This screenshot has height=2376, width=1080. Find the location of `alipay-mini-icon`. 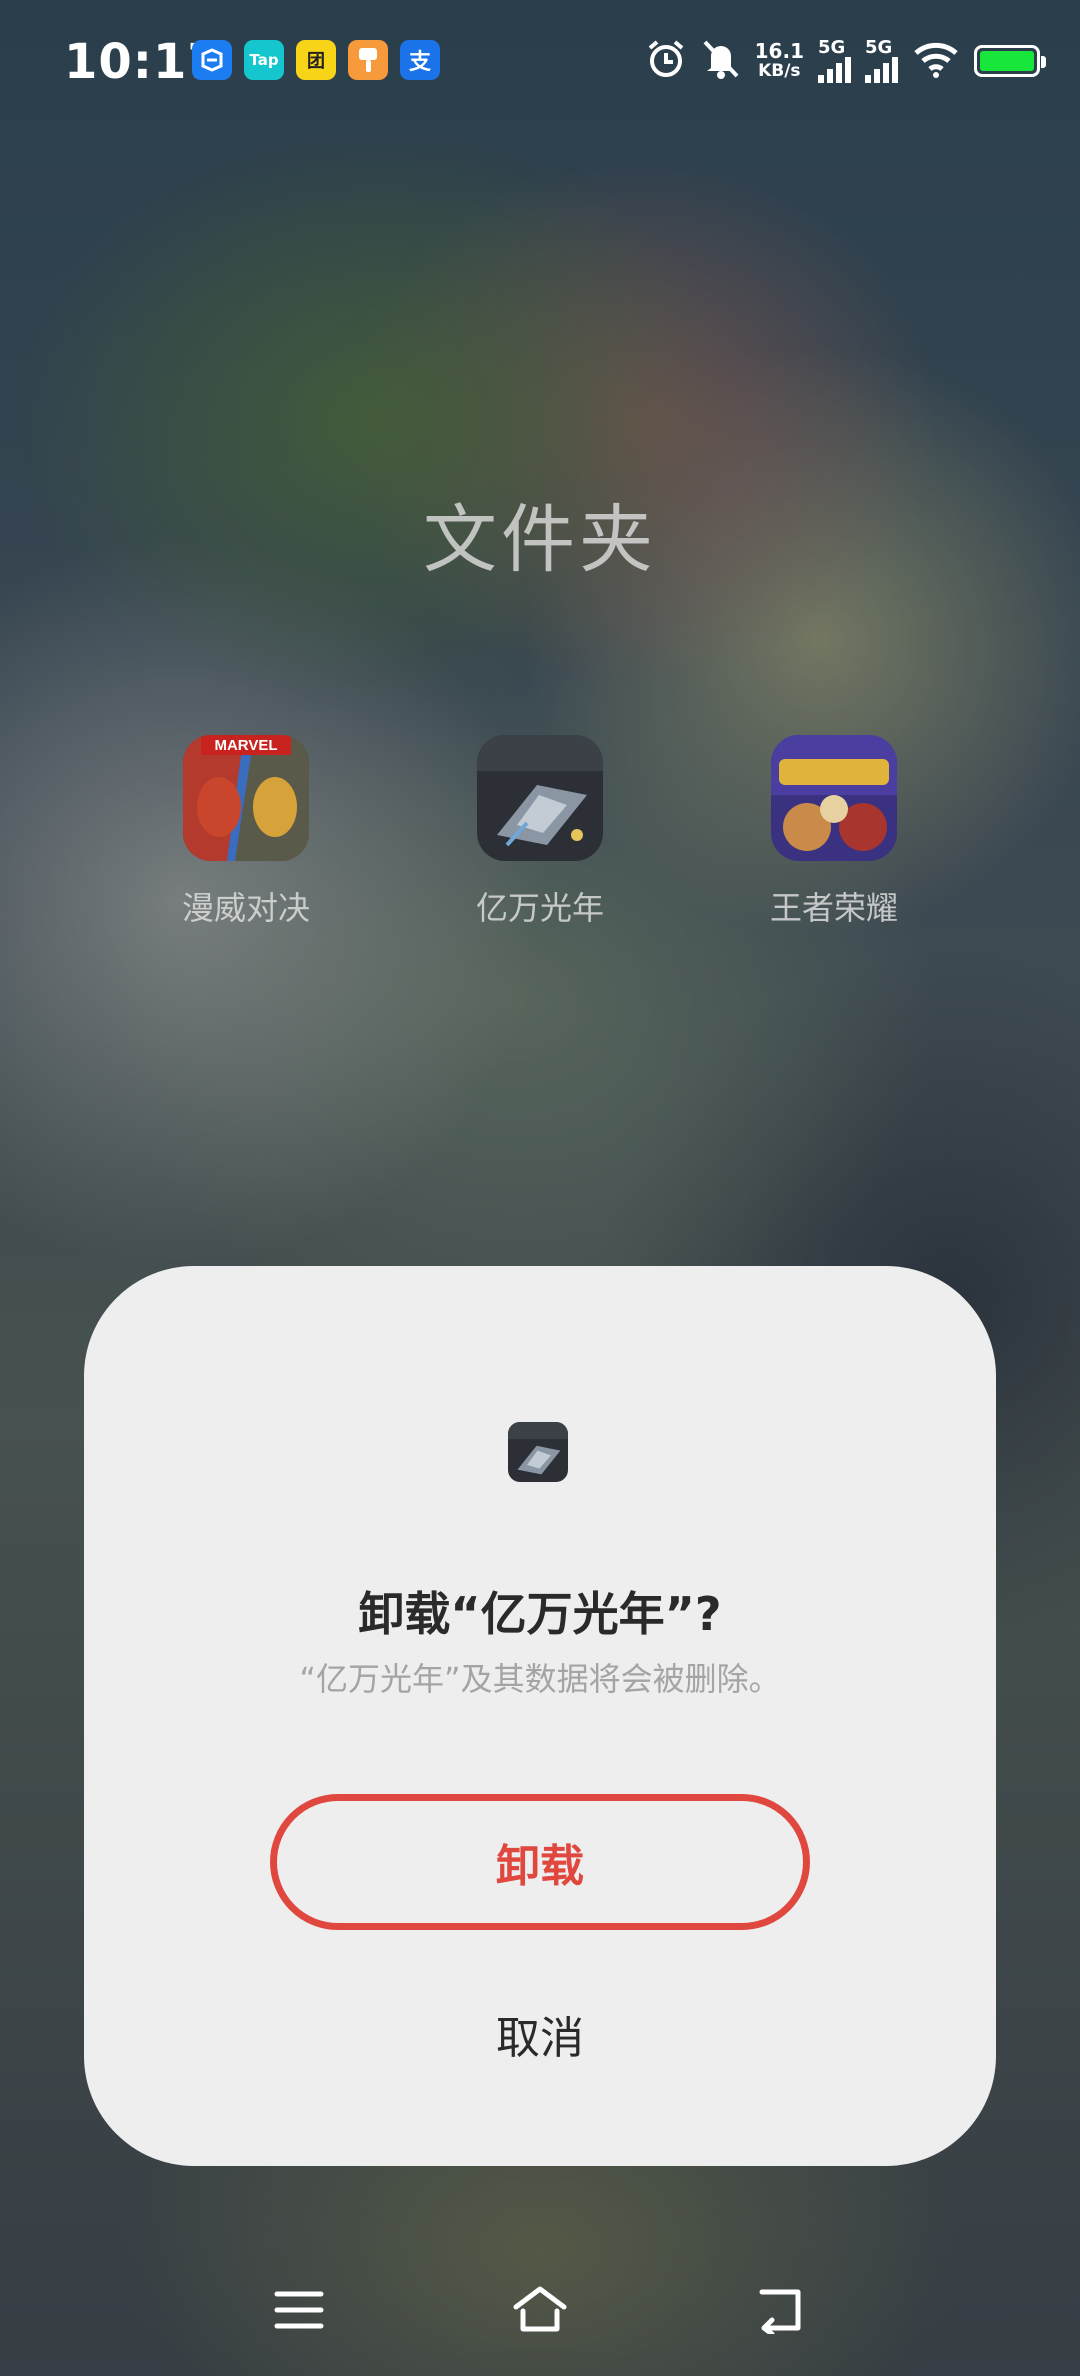

alipay-mini-icon is located at coordinates (212, 60).